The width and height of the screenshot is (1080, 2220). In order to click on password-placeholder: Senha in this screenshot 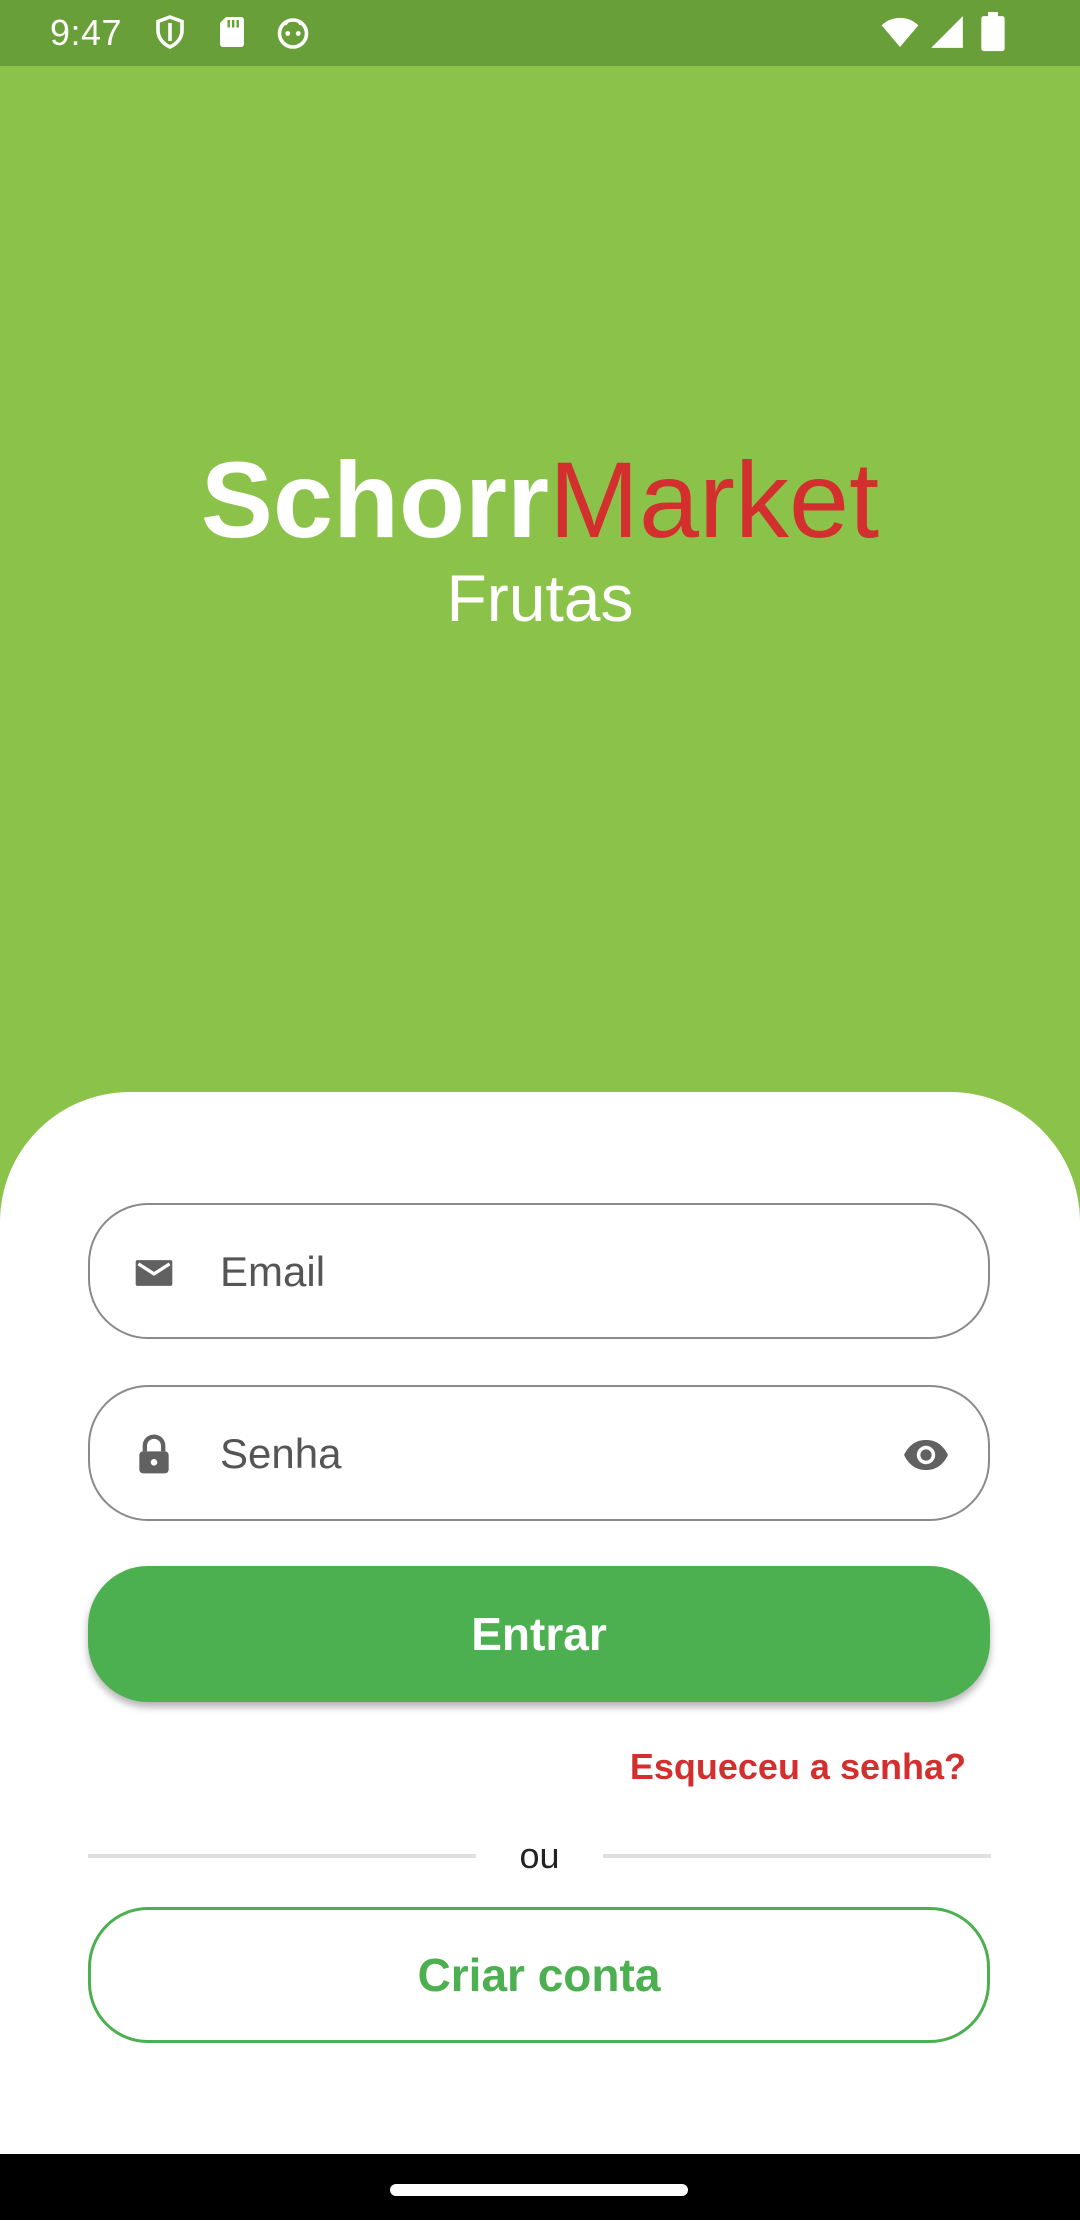, I will do `click(281, 1453)`.